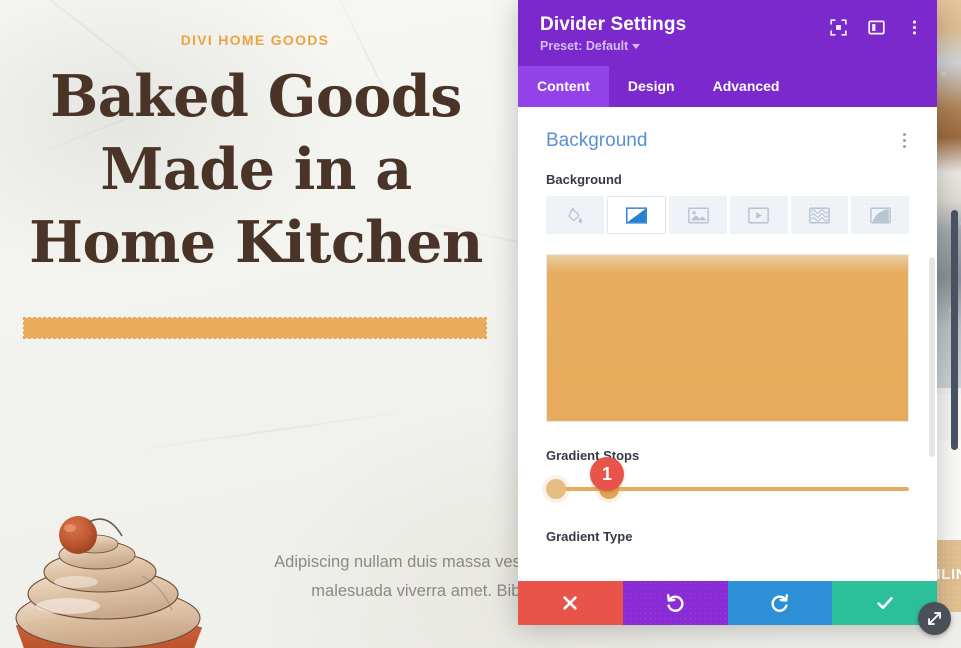  What do you see at coordinates (255, 328) in the screenshot?
I see `divider-module` at bounding box center [255, 328].